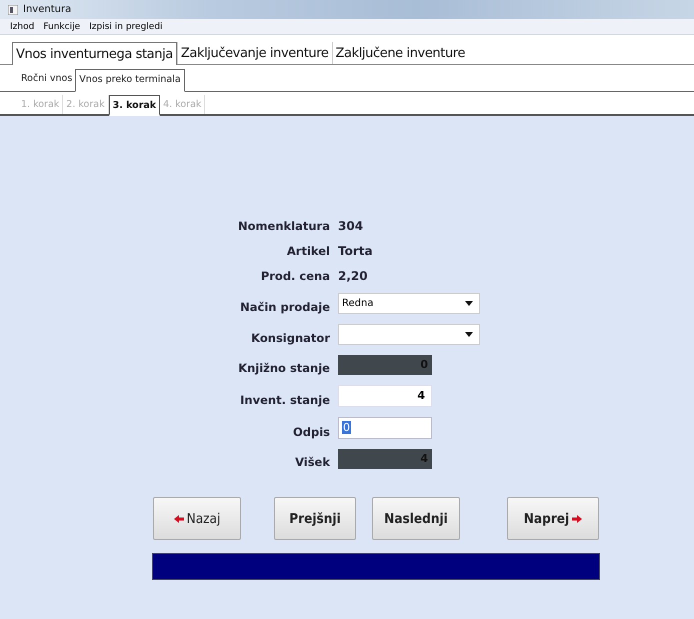 Image resolution: width=694 pixels, height=619 pixels. Describe the element at coordinates (312, 462) in the screenshot. I see `field-label: Višek` at that location.